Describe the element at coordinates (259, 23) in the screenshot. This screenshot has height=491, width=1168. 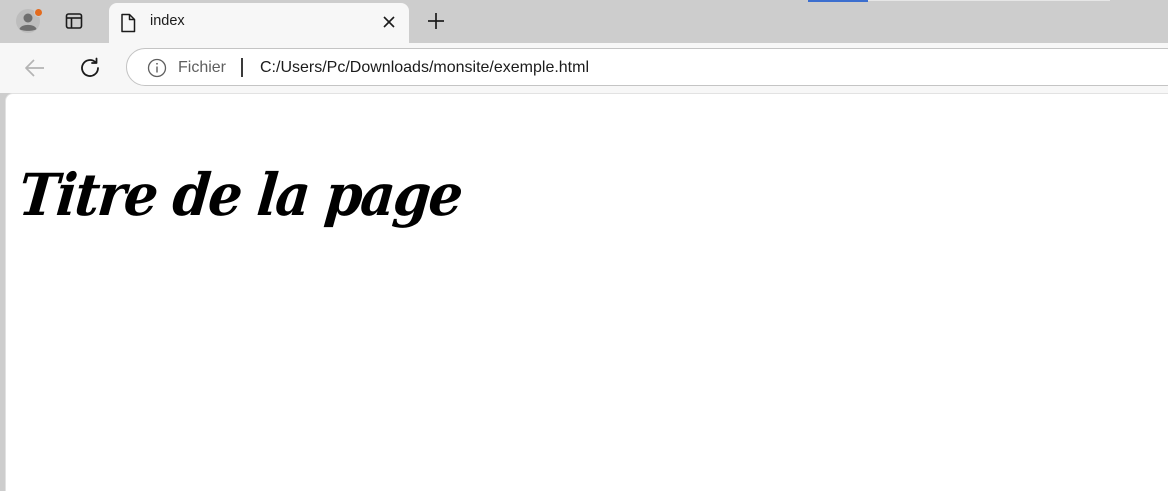
I see `tab-index: index` at that location.